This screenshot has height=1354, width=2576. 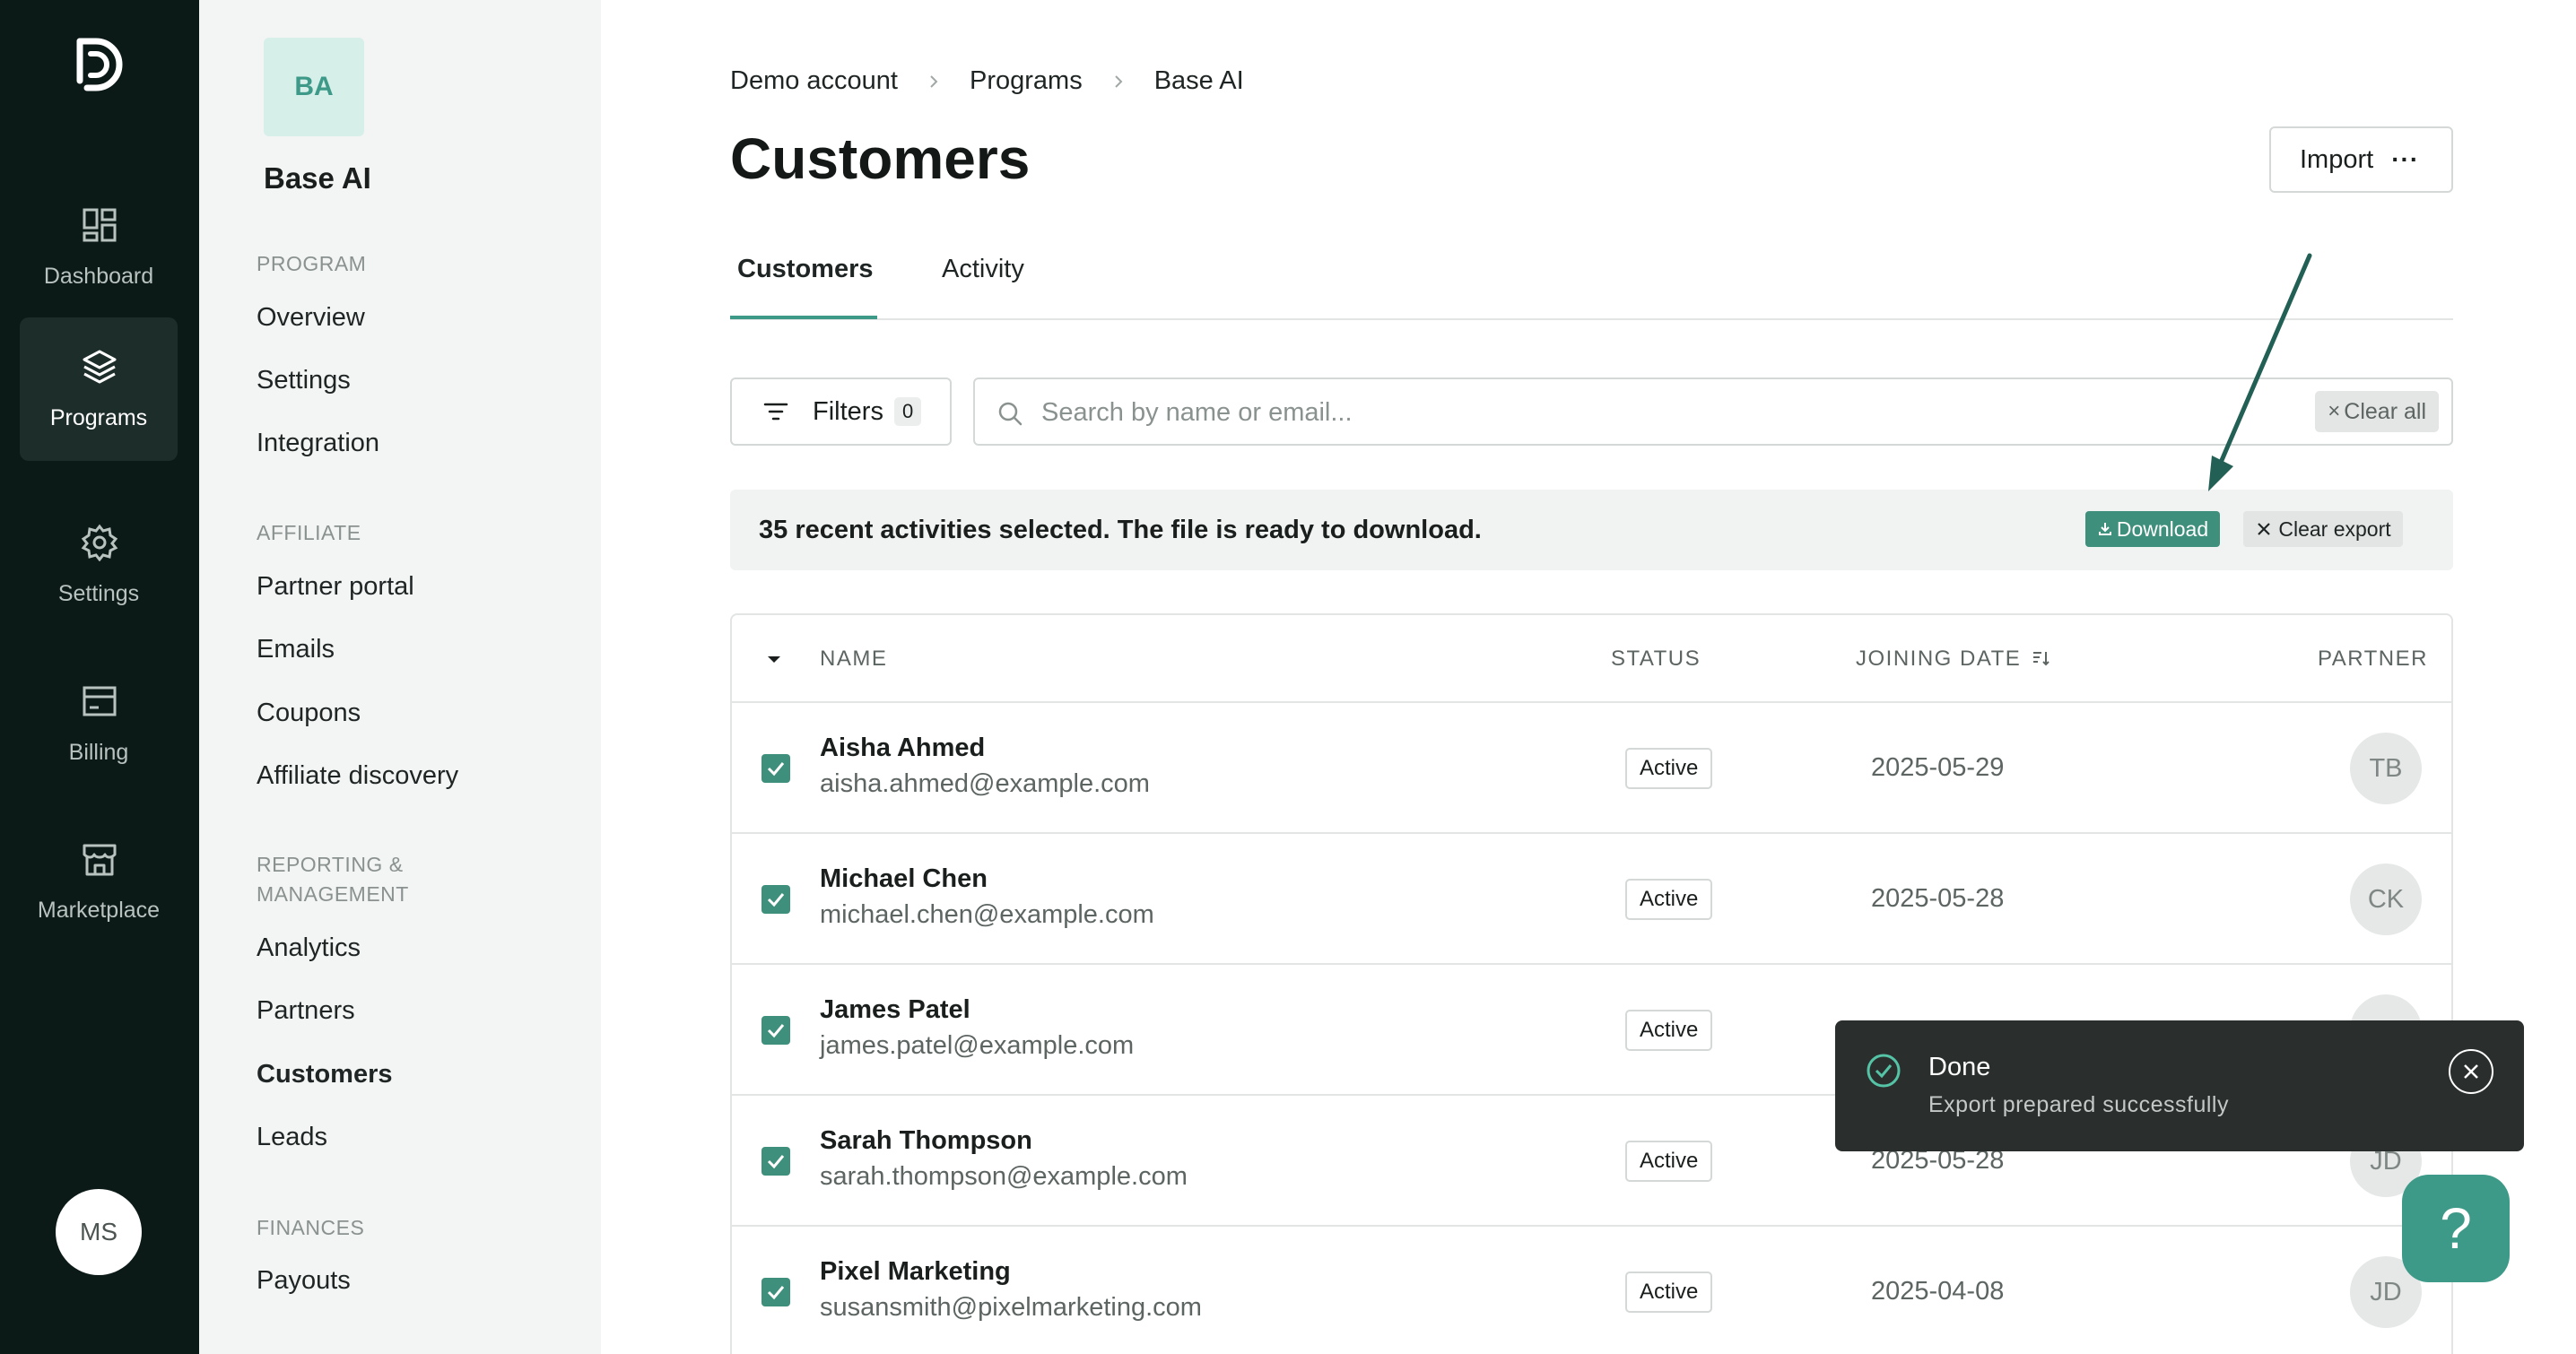 I want to click on joining-date: 2025-04-08, so click(x=1938, y=1292).